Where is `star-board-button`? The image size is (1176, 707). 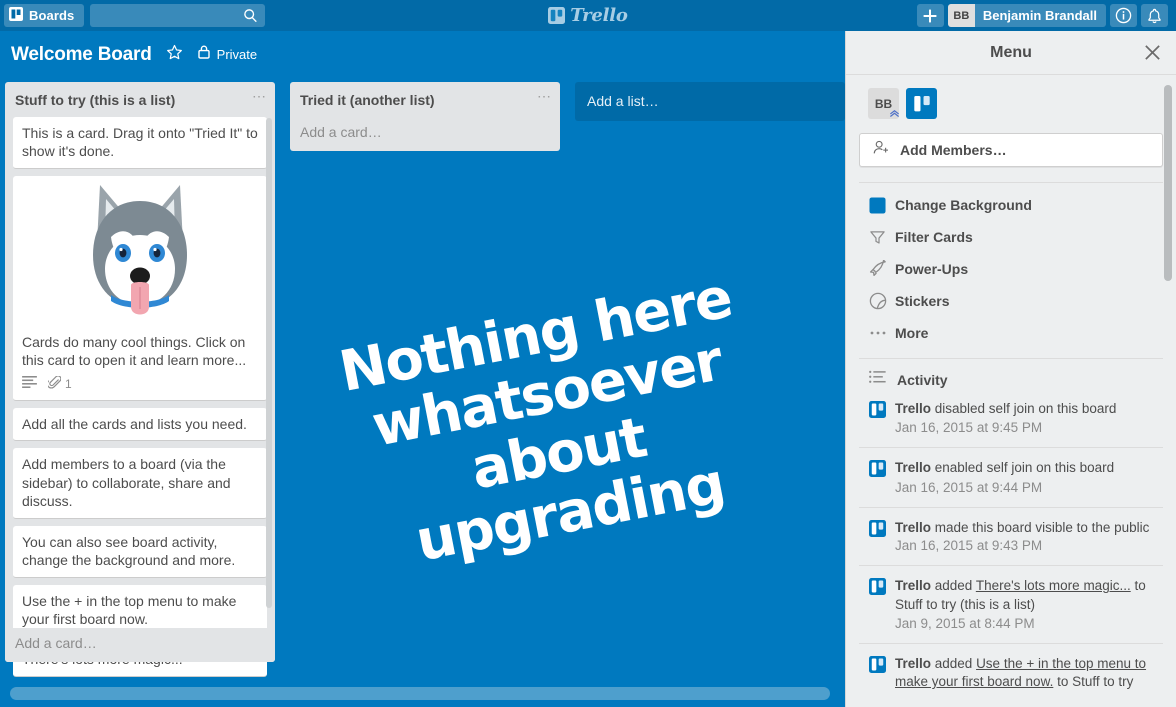
star-board-button is located at coordinates (174, 55).